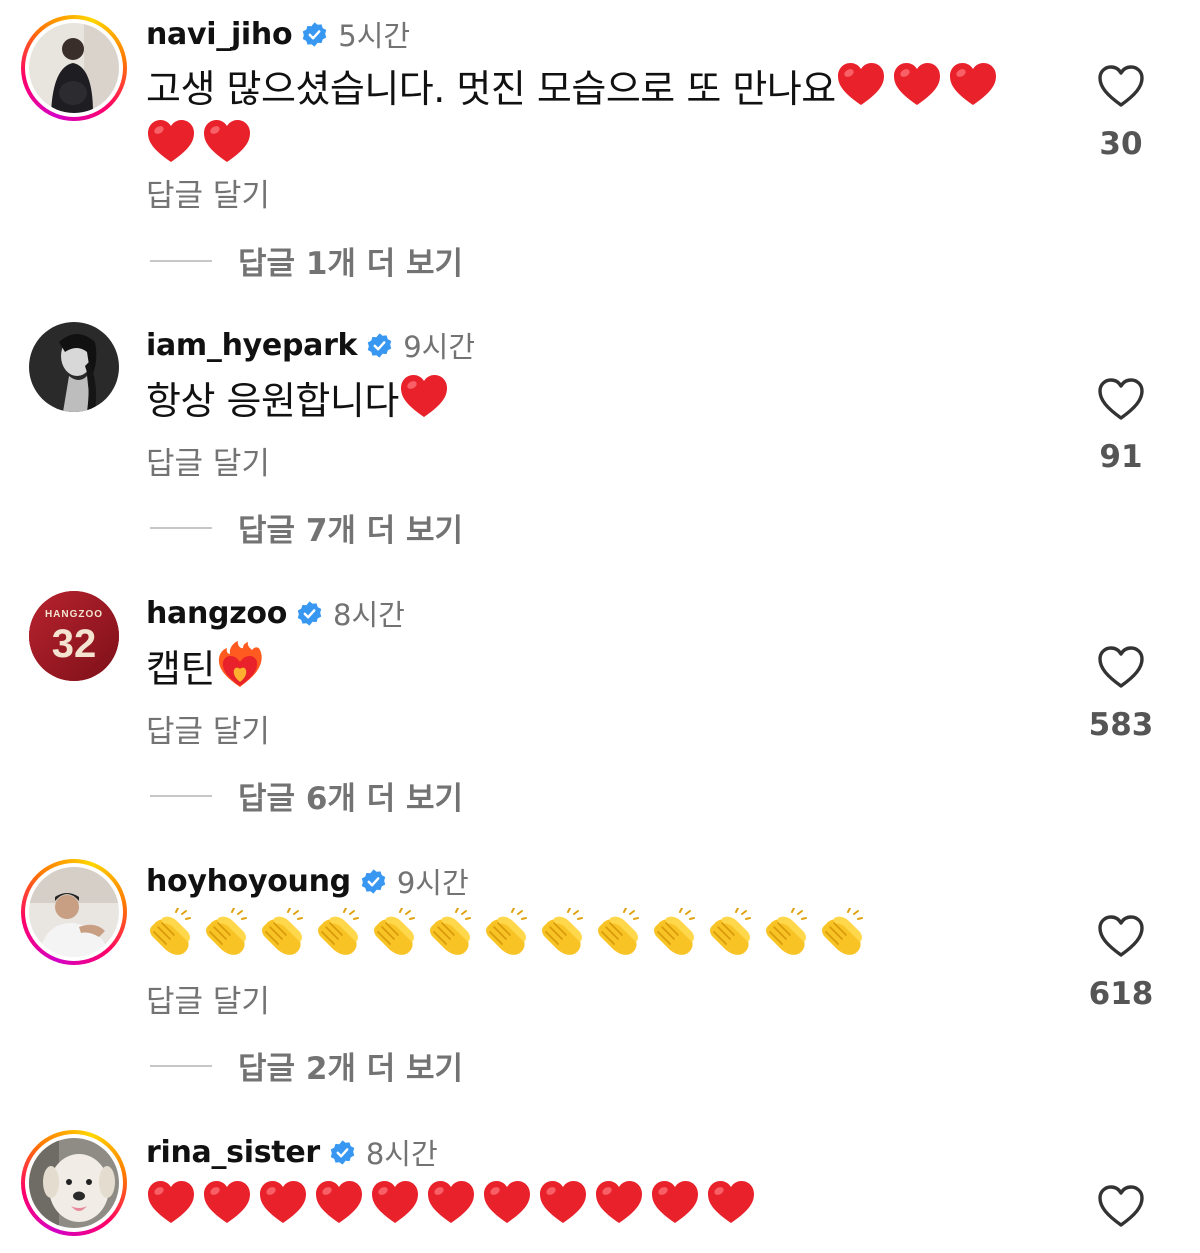 The image size is (1200, 1253). I want to click on like-count: 30, so click(1121, 144).